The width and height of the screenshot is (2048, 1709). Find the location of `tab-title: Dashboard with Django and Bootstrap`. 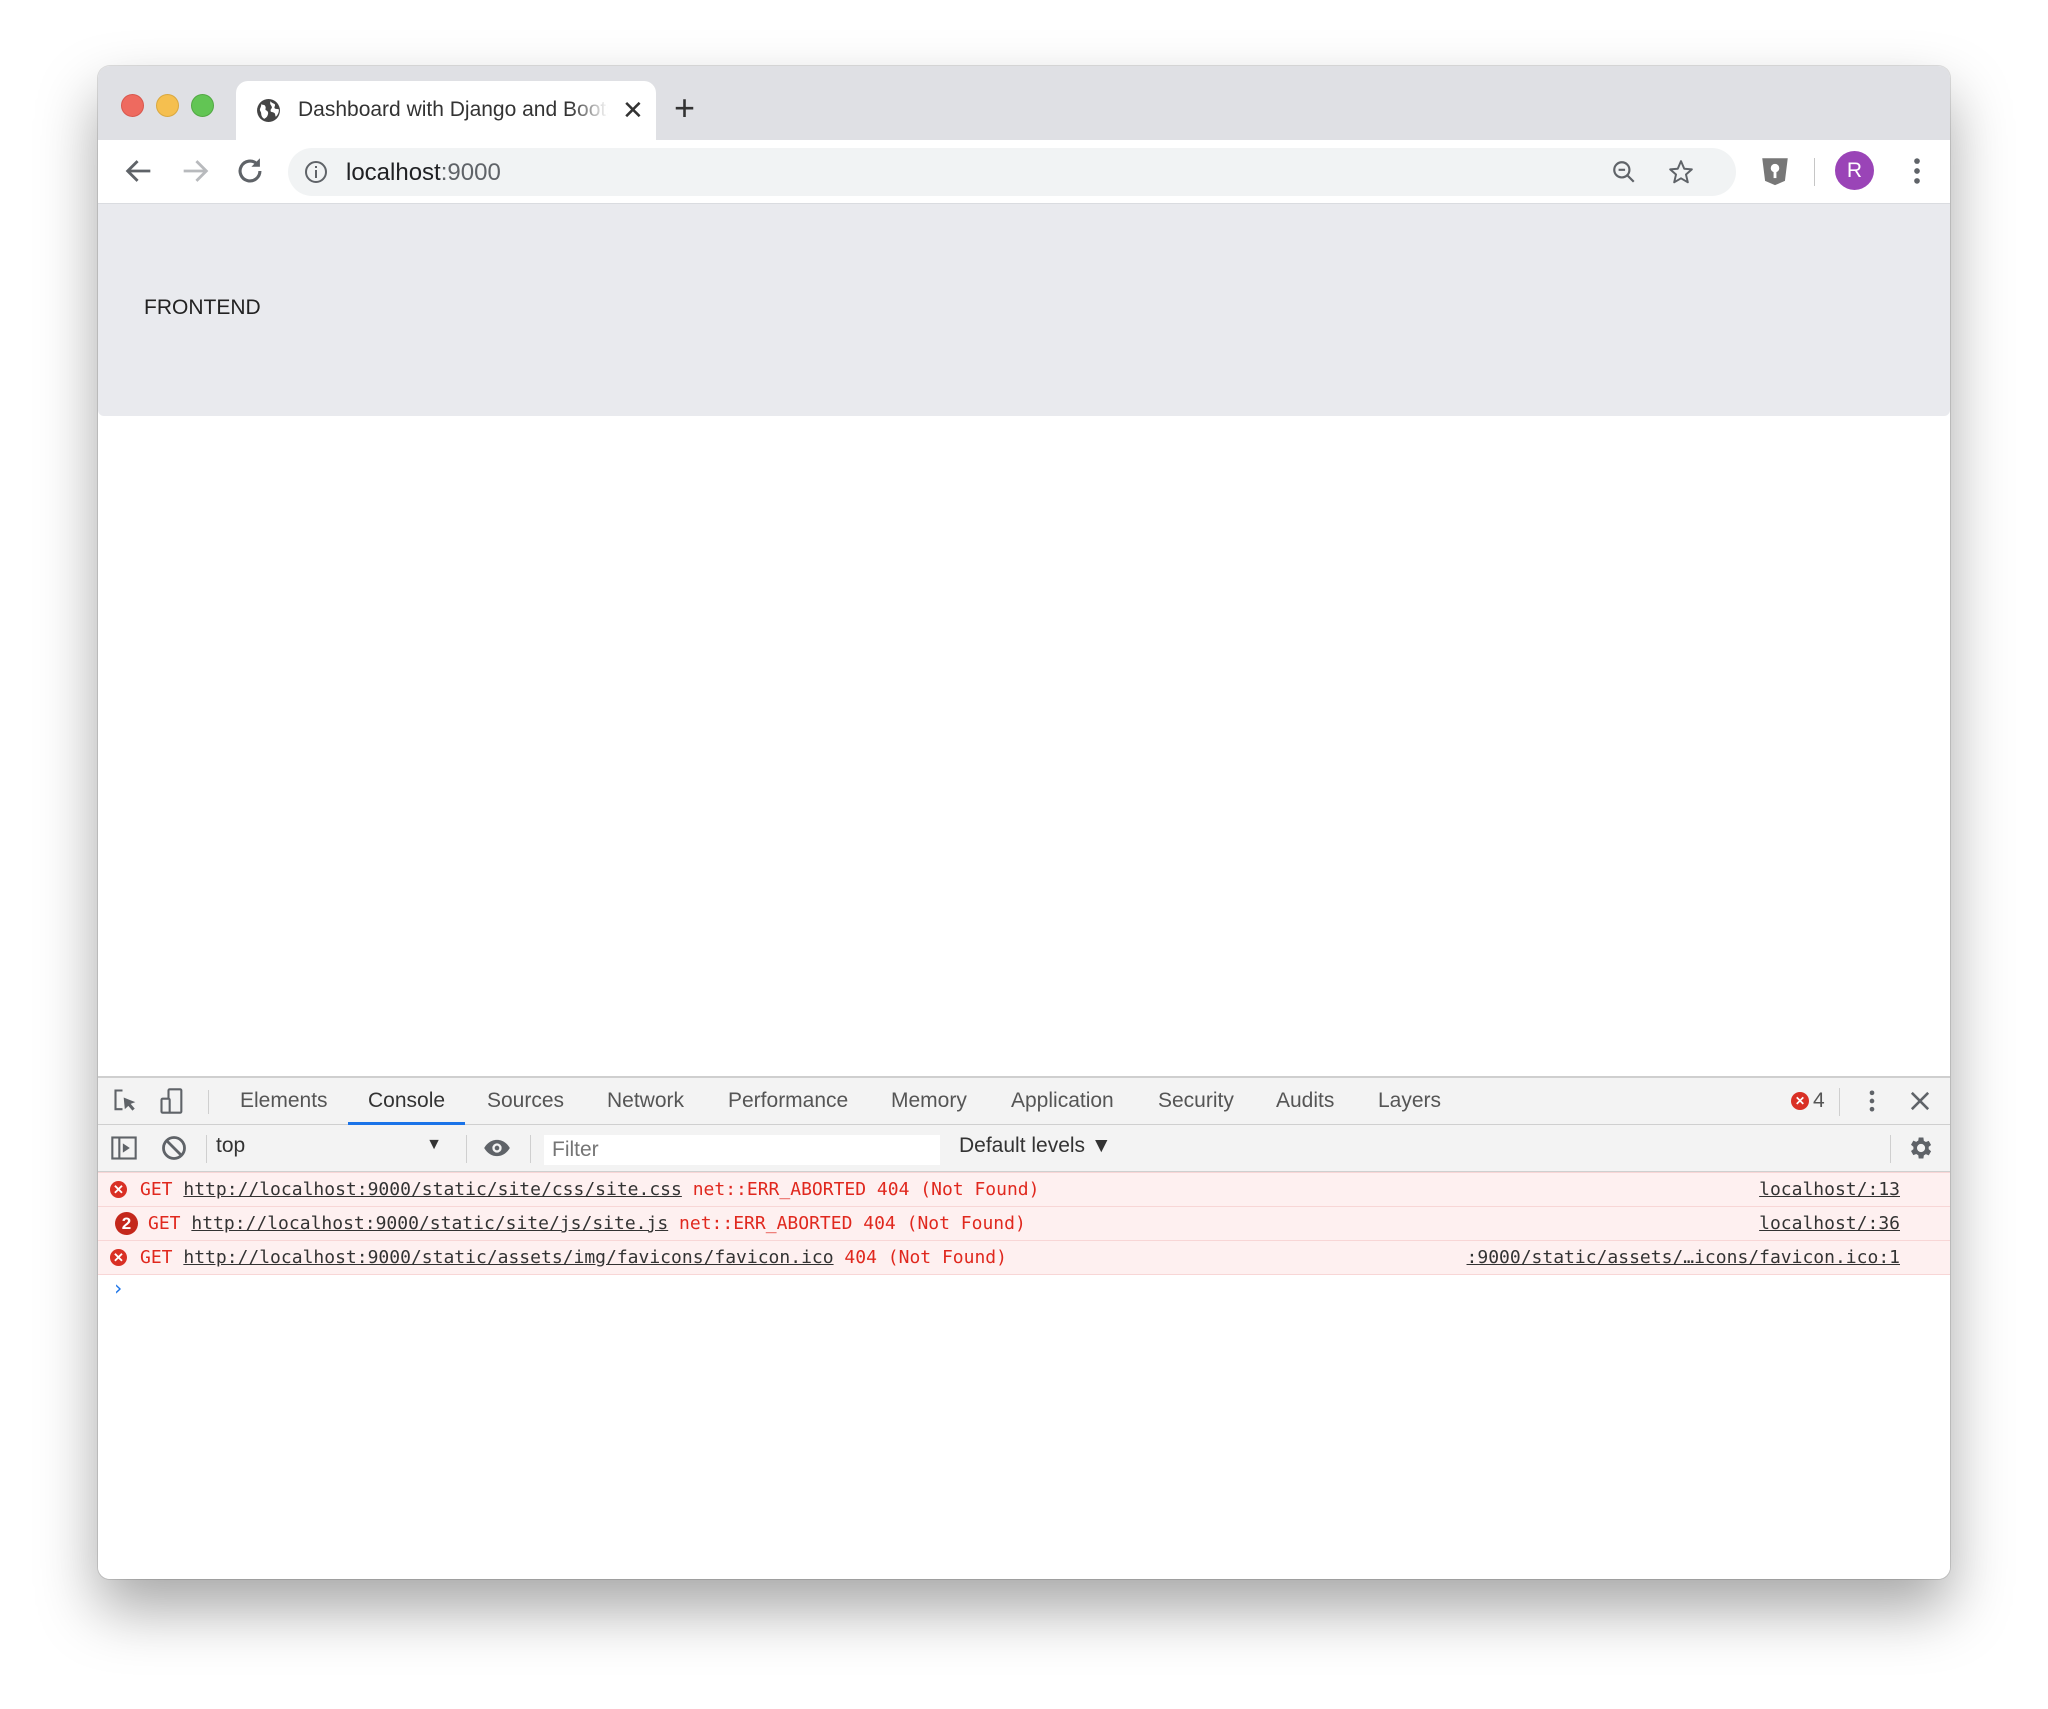

tab-title: Dashboard with Django and Bootstrap is located at coordinates (453, 109).